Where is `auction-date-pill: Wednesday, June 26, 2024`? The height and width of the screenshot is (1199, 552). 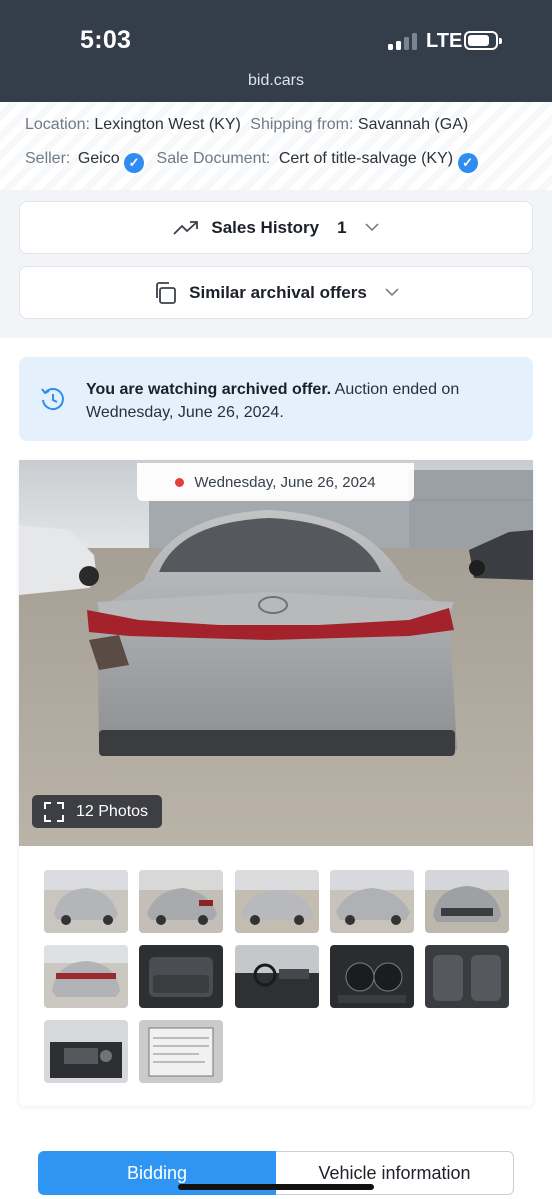
auction-date-pill: Wednesday, June 26, 2024 is located at coordinates (275, 482).